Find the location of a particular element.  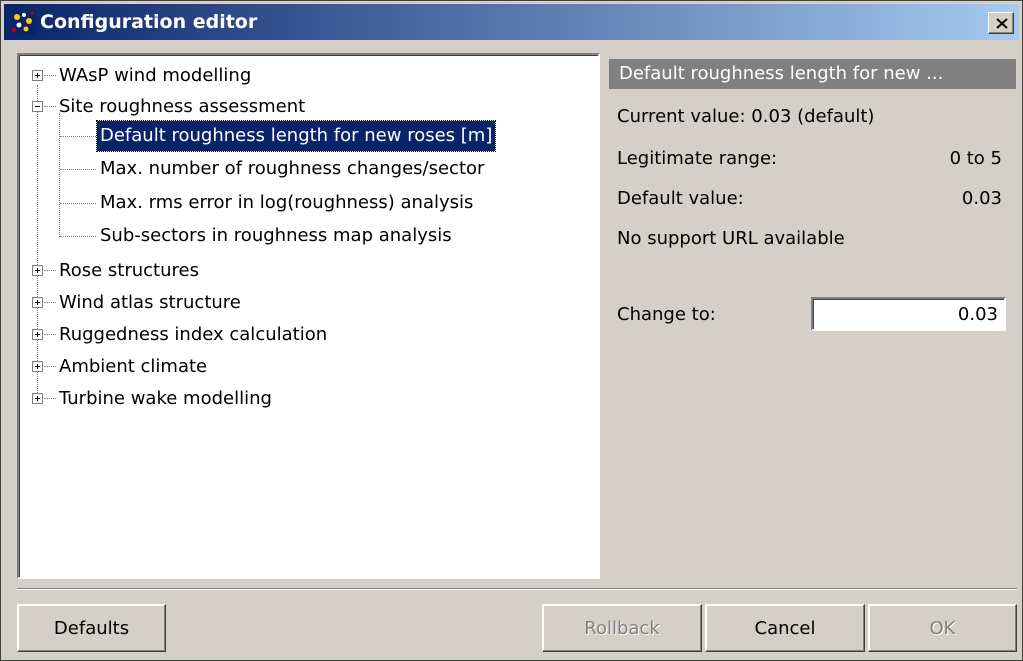

tree-item-max-roughness-changes: Max. number of roughness changes/sector is located at coordinates (292, 169).